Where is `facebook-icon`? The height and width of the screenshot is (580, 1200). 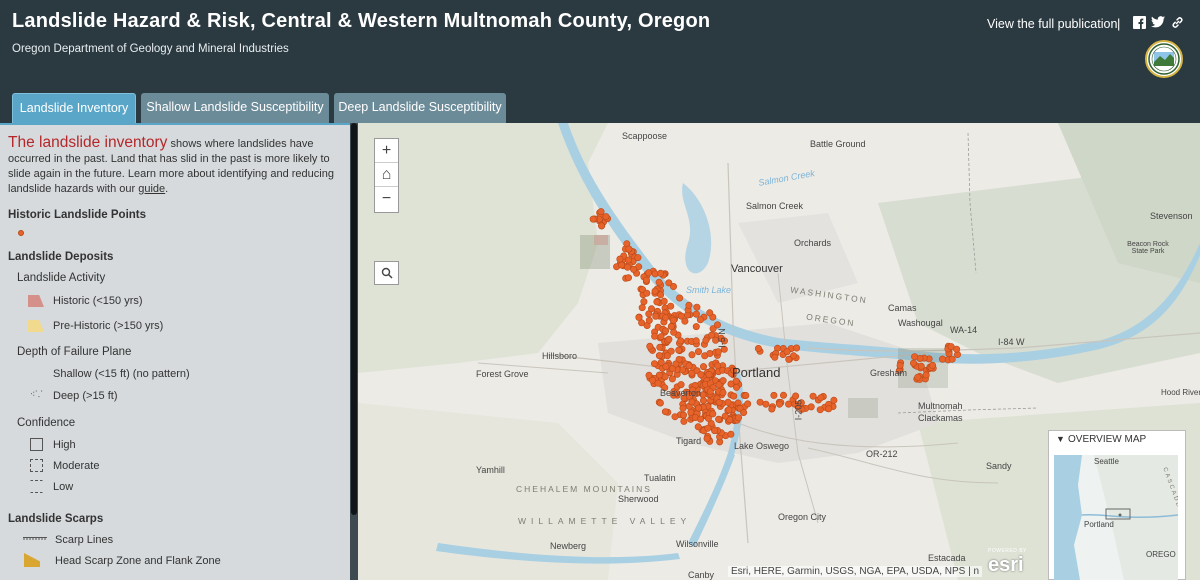
facebook-icon is located at coordinates (1139, 23).